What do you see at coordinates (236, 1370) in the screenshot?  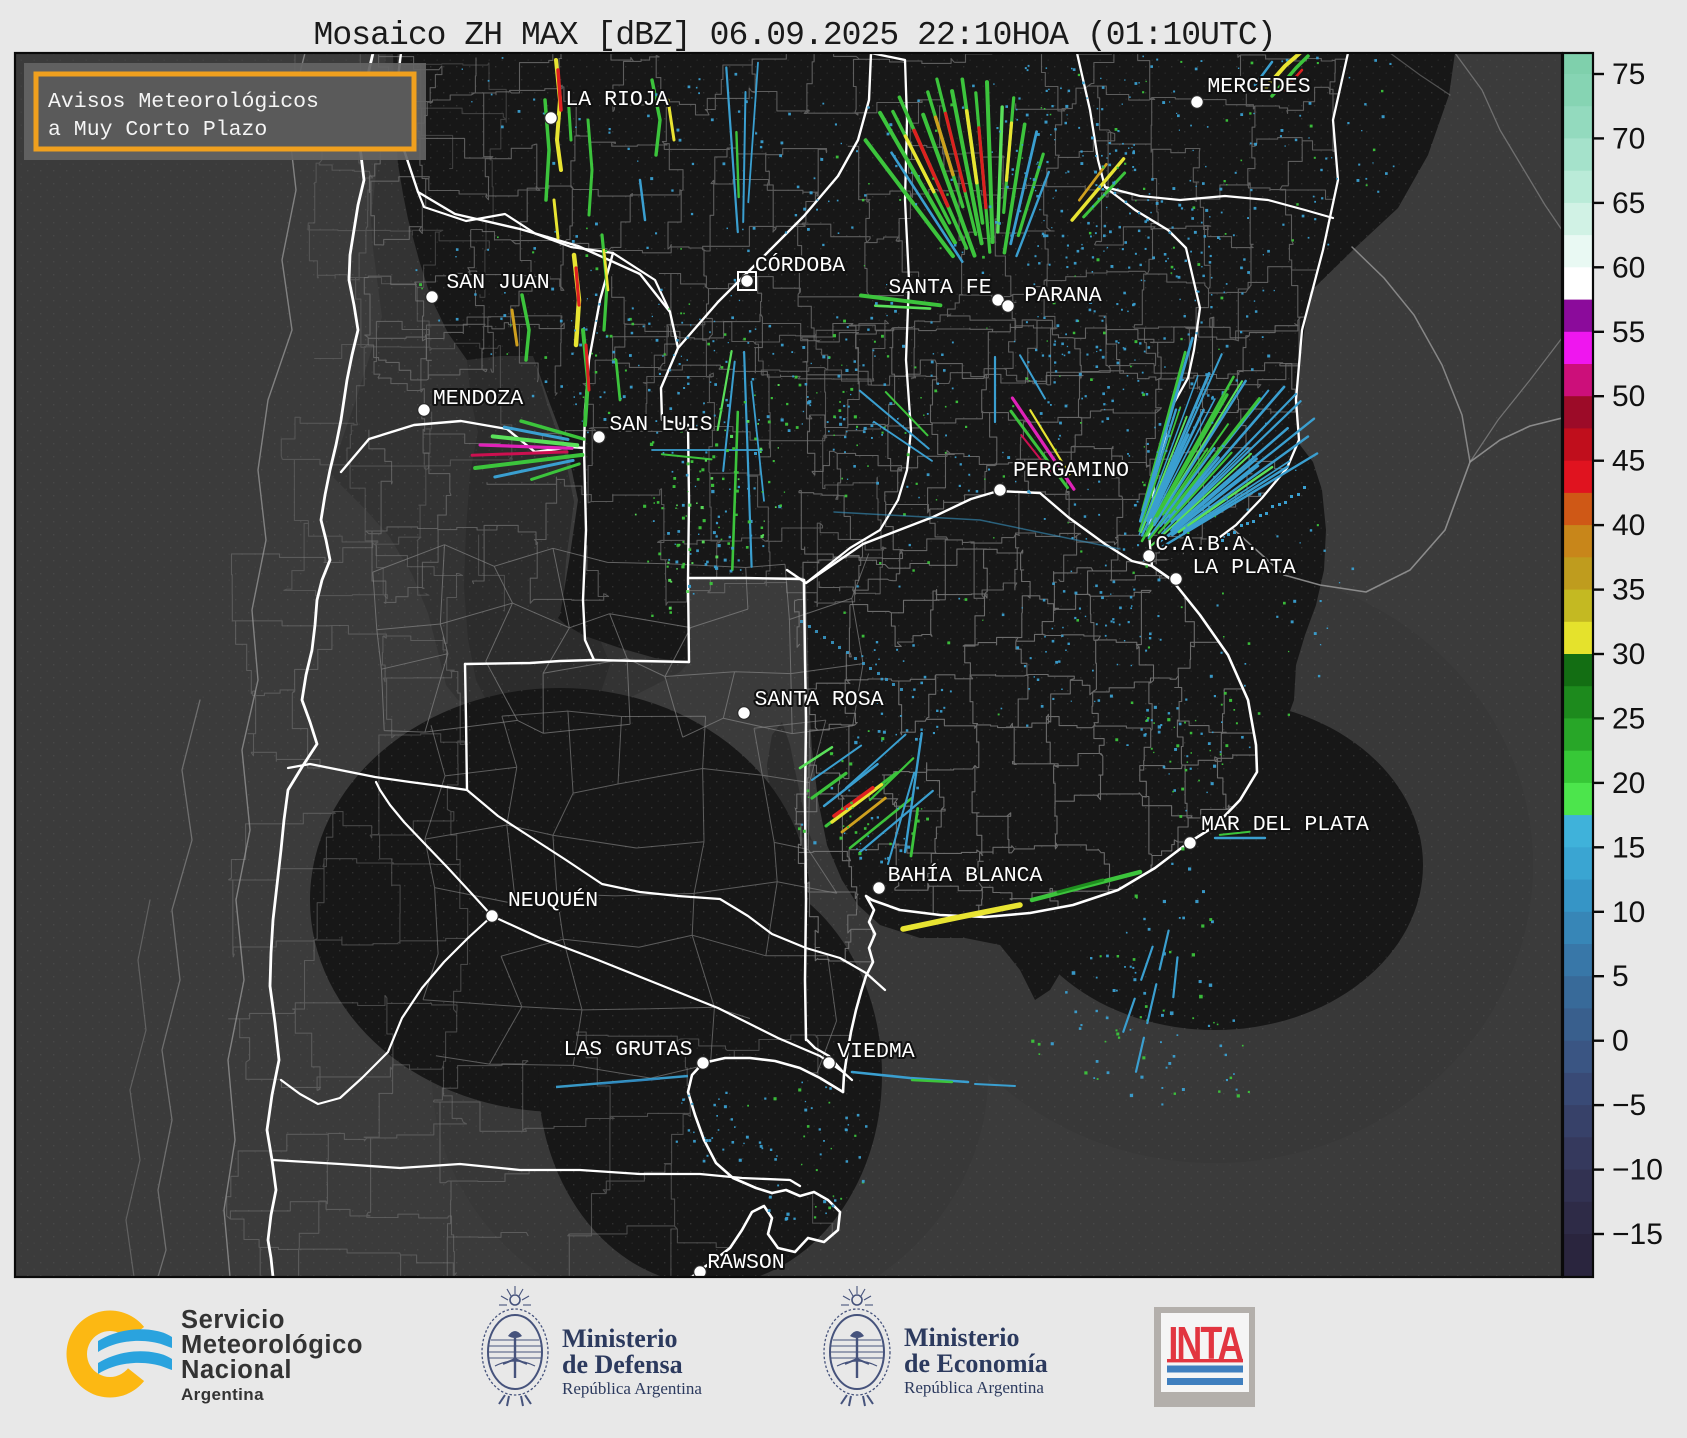 I see `svg-text: Nacional` at bounding box center [236, 1370].